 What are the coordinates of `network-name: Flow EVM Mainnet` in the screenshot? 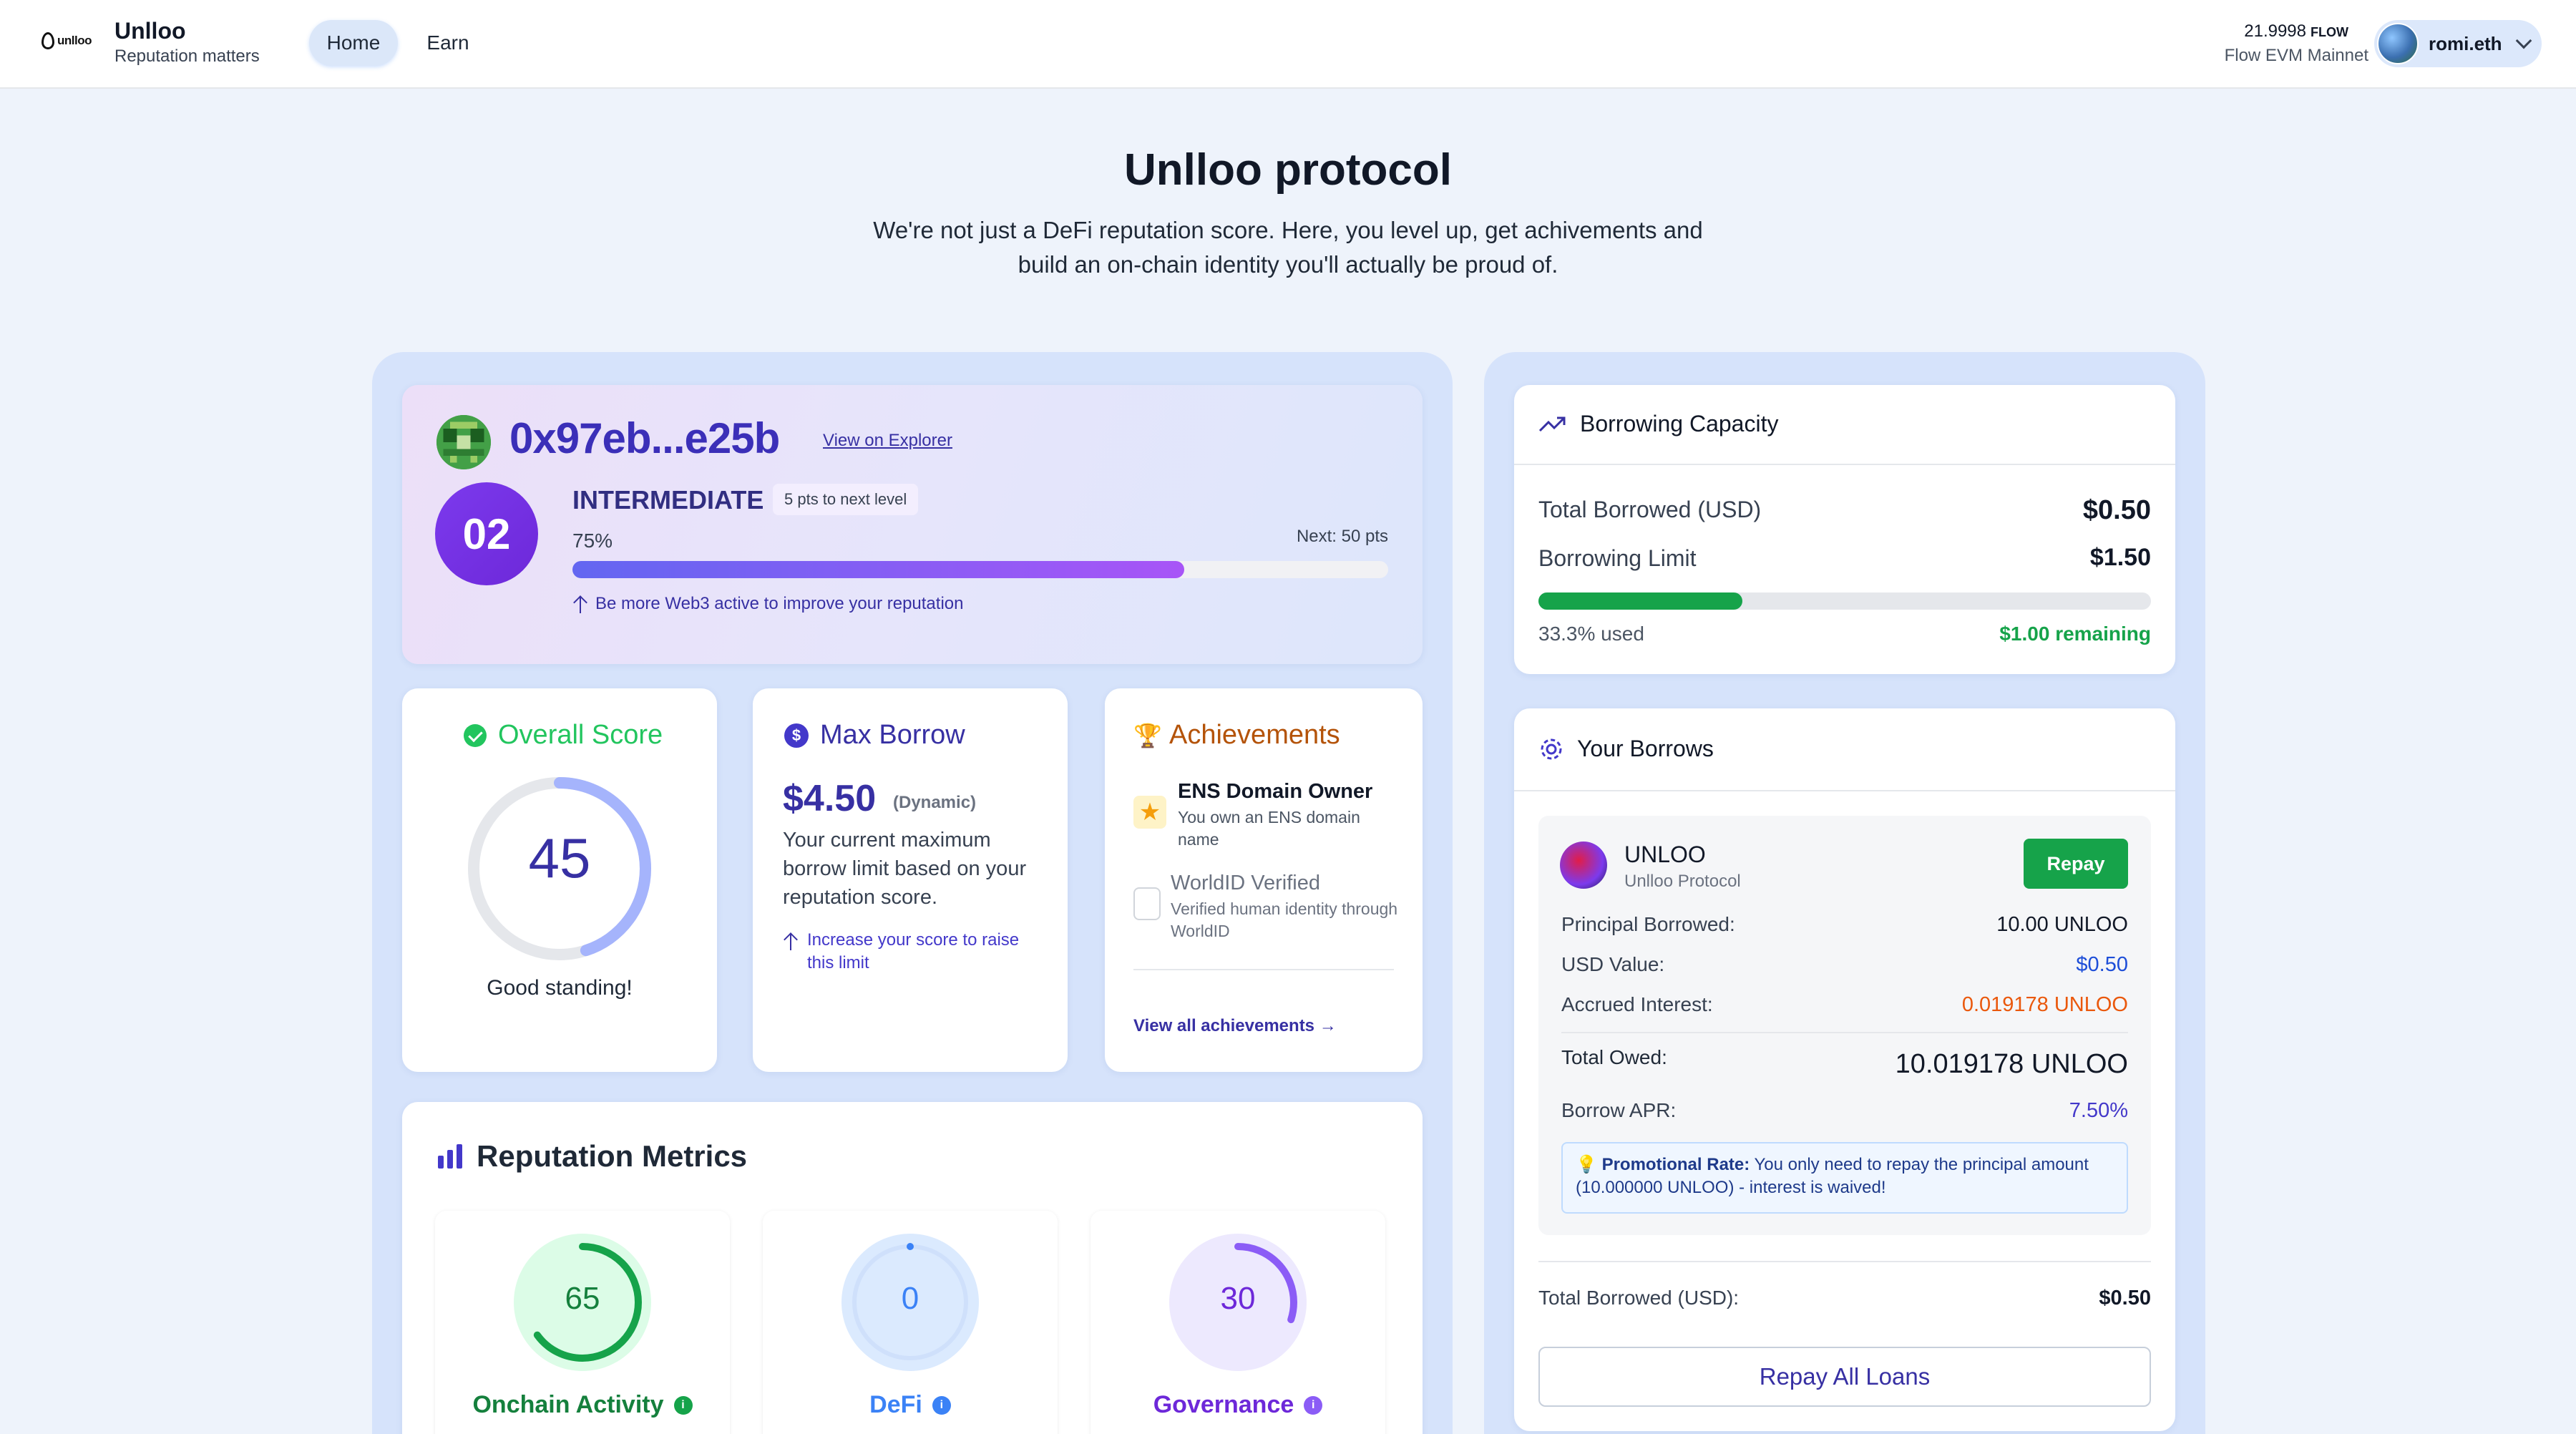 It's located at (2296, 55).